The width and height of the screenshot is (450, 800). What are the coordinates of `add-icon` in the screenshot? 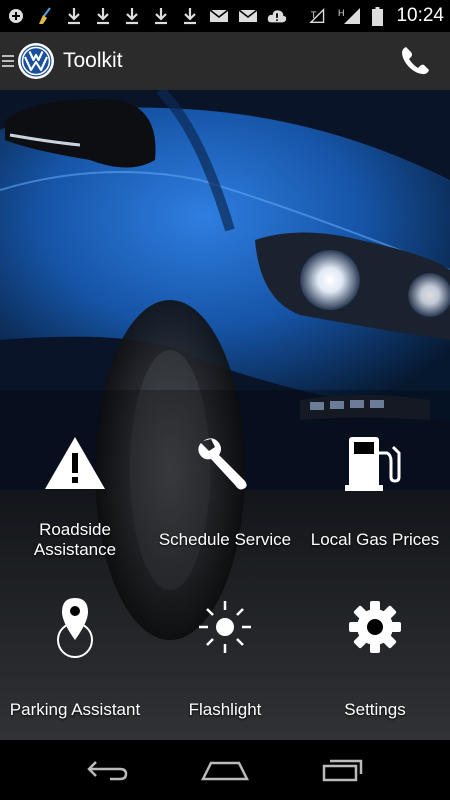 It's located at (16, 16).